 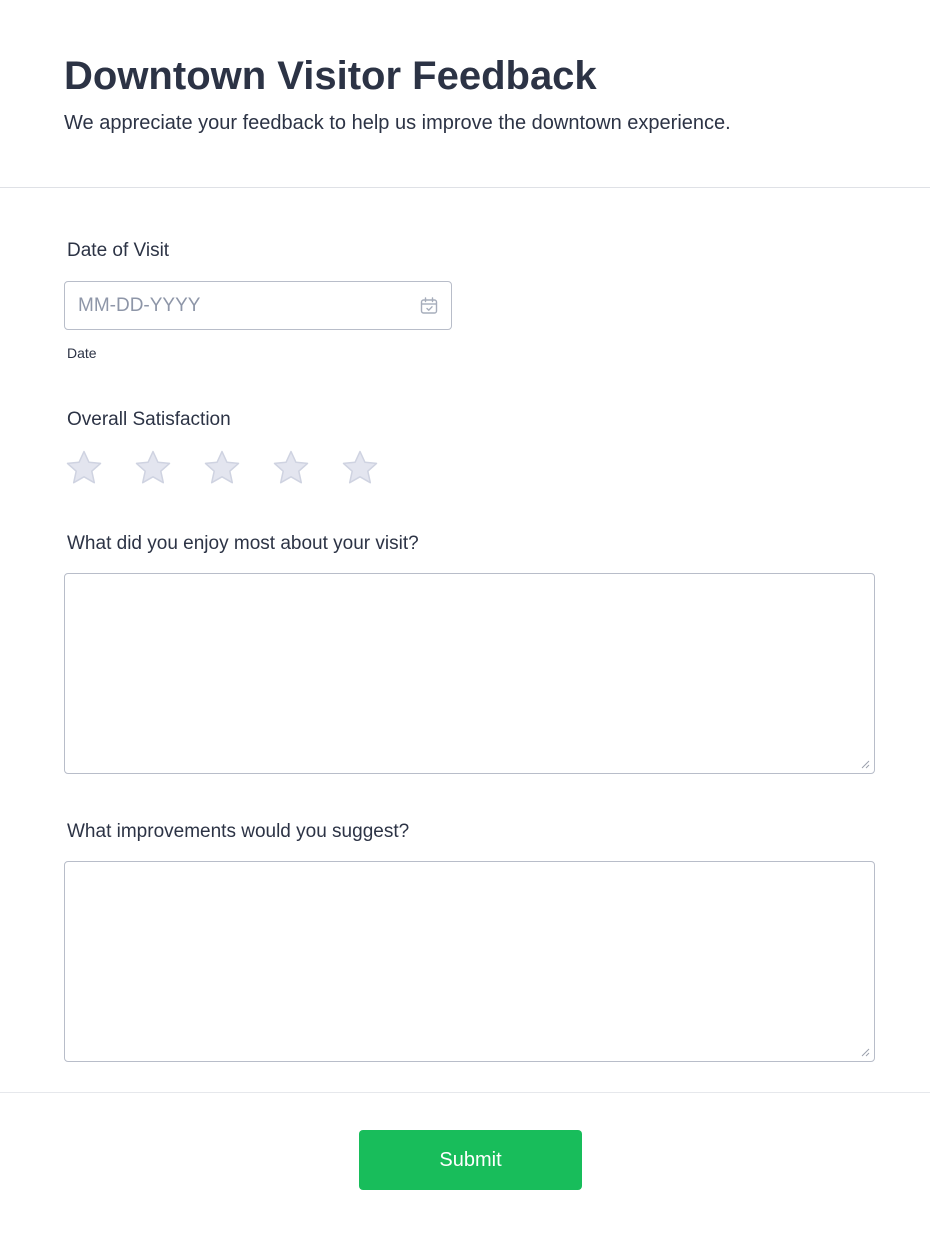 I want to click on improvements-question-label: What improvements would you suggest?, so click(x=238, y=831).